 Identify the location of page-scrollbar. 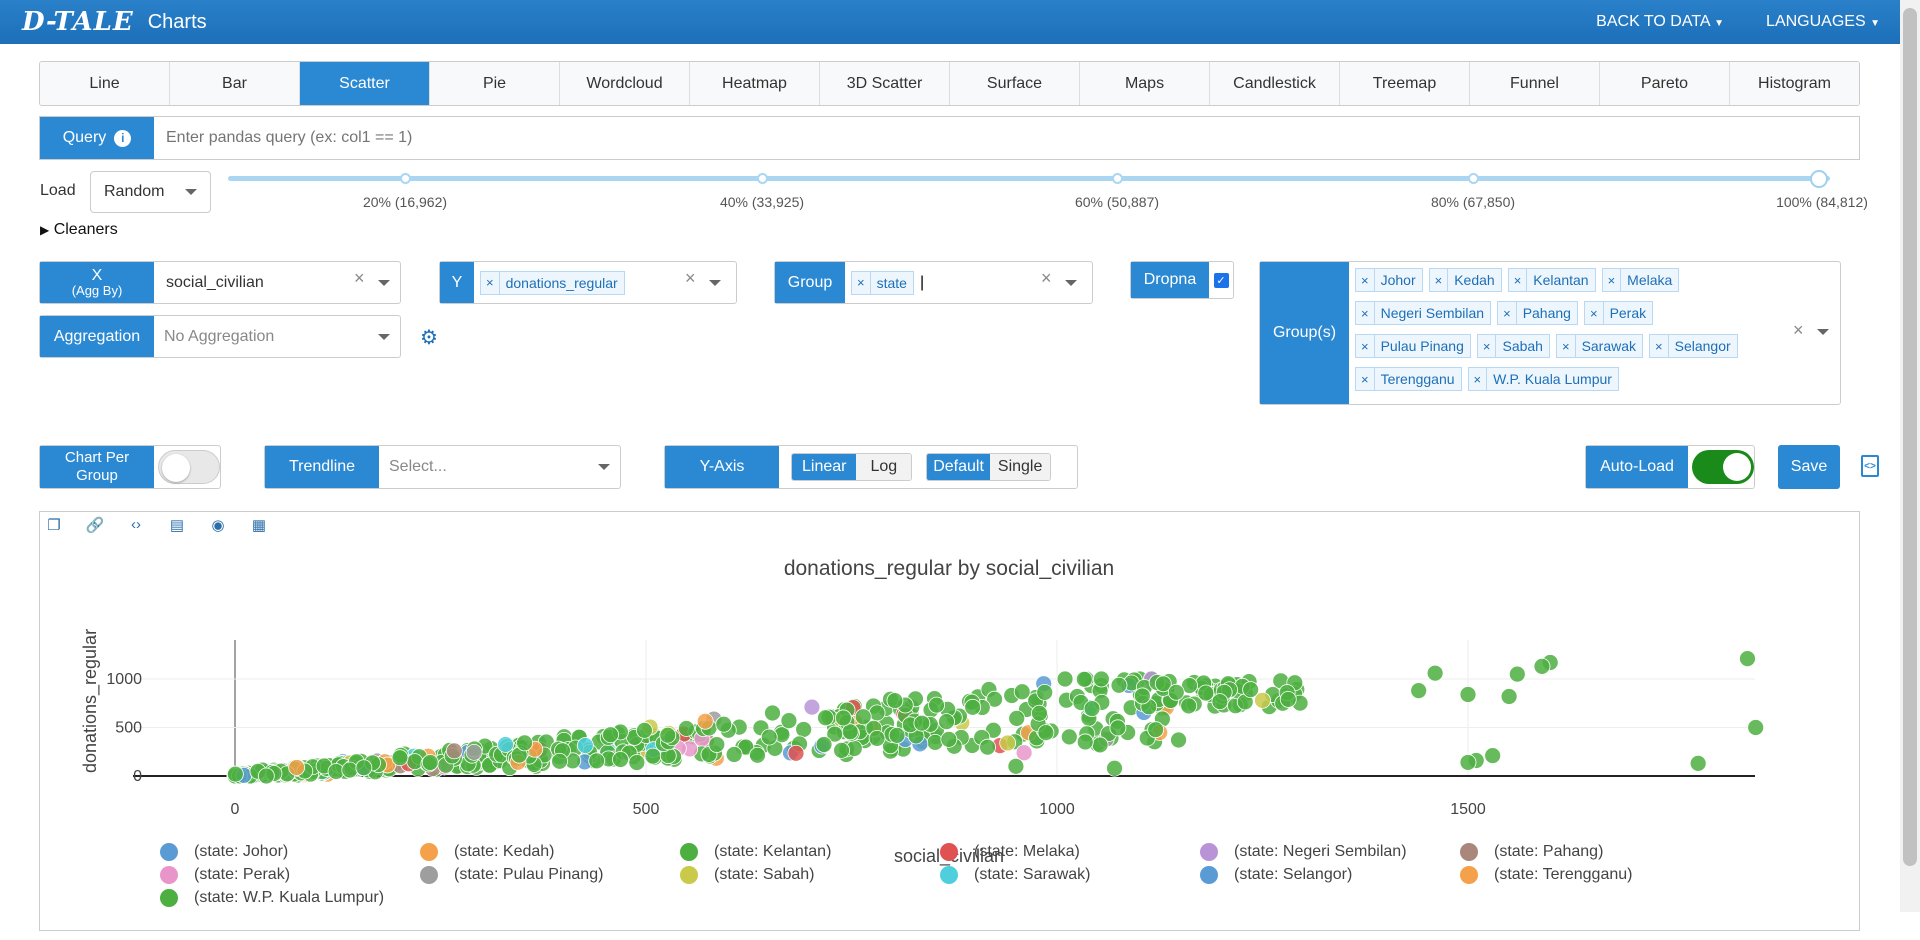
(1910, 456).